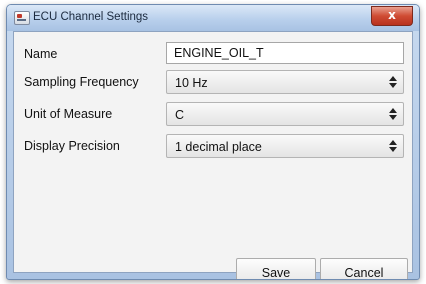 This screenshot has height=284, width=426. Describe the element at coordinates (364, 268) in the screenshot. I see `cancel-button: Cancel` at that location.